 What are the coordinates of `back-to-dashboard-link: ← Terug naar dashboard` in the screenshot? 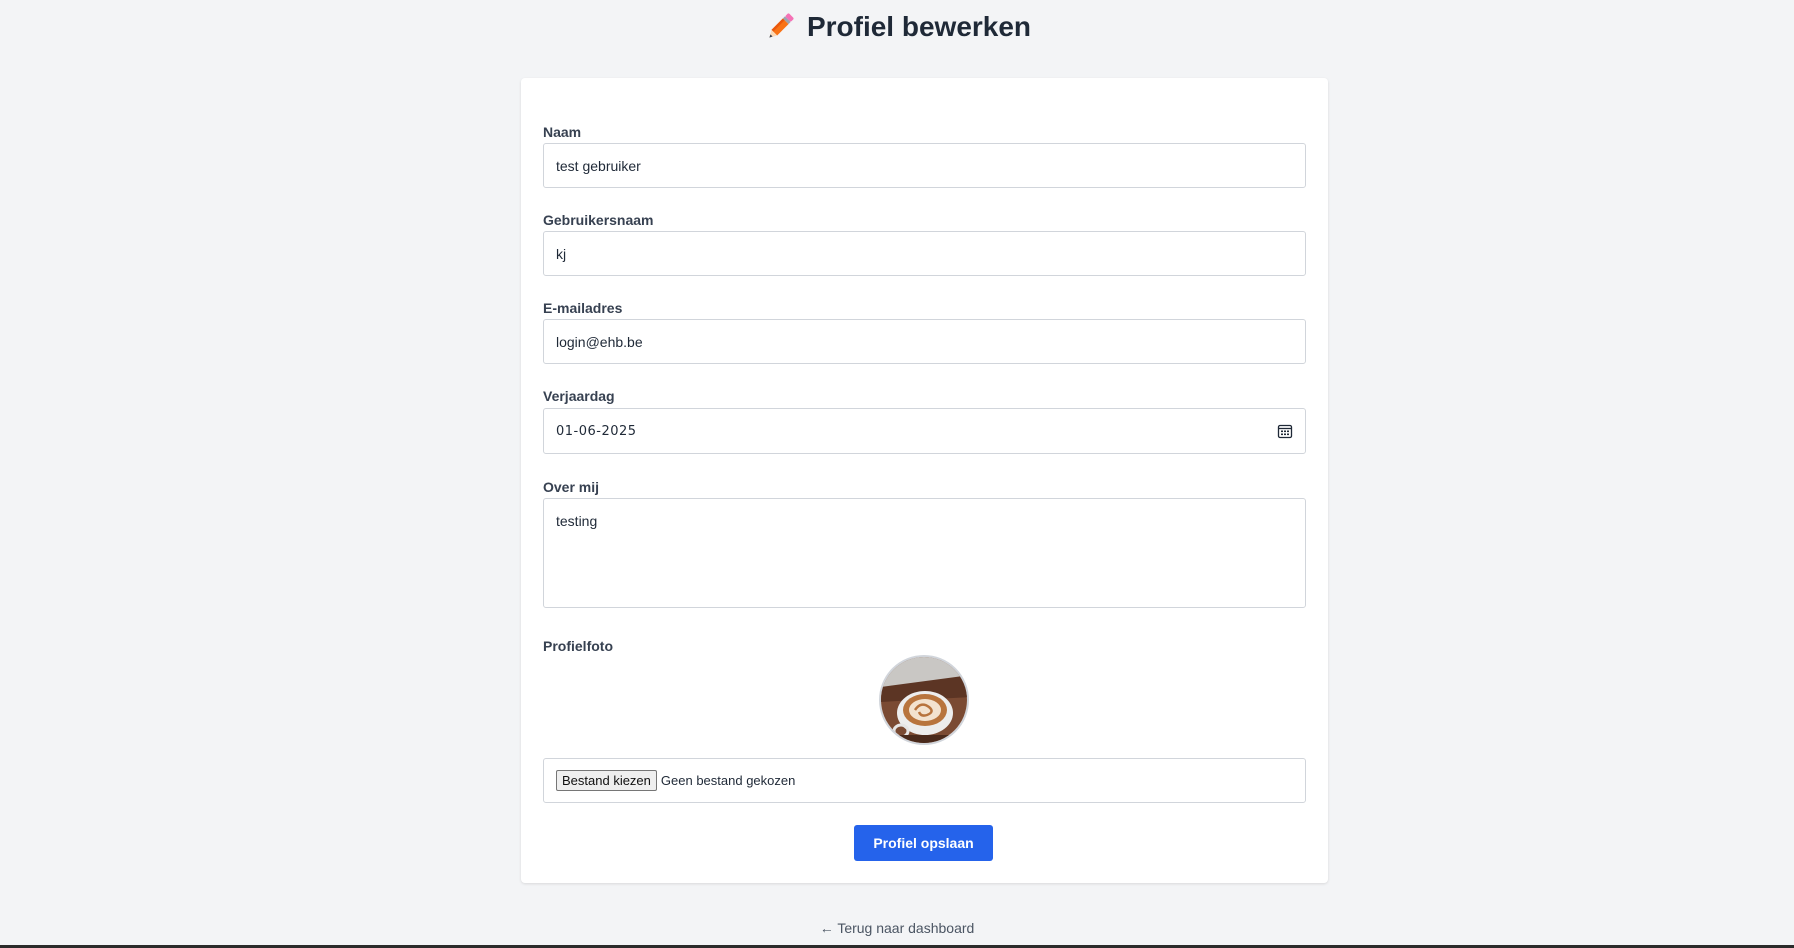 It's located at (897, 928).